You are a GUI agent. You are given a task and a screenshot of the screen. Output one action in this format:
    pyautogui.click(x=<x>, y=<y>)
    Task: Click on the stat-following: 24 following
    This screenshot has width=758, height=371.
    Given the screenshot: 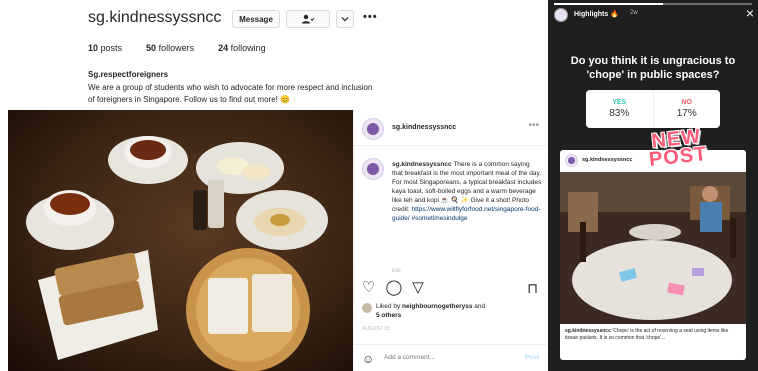 What is the action you would take?
    pyautogui.click(x=242, y=48)
    